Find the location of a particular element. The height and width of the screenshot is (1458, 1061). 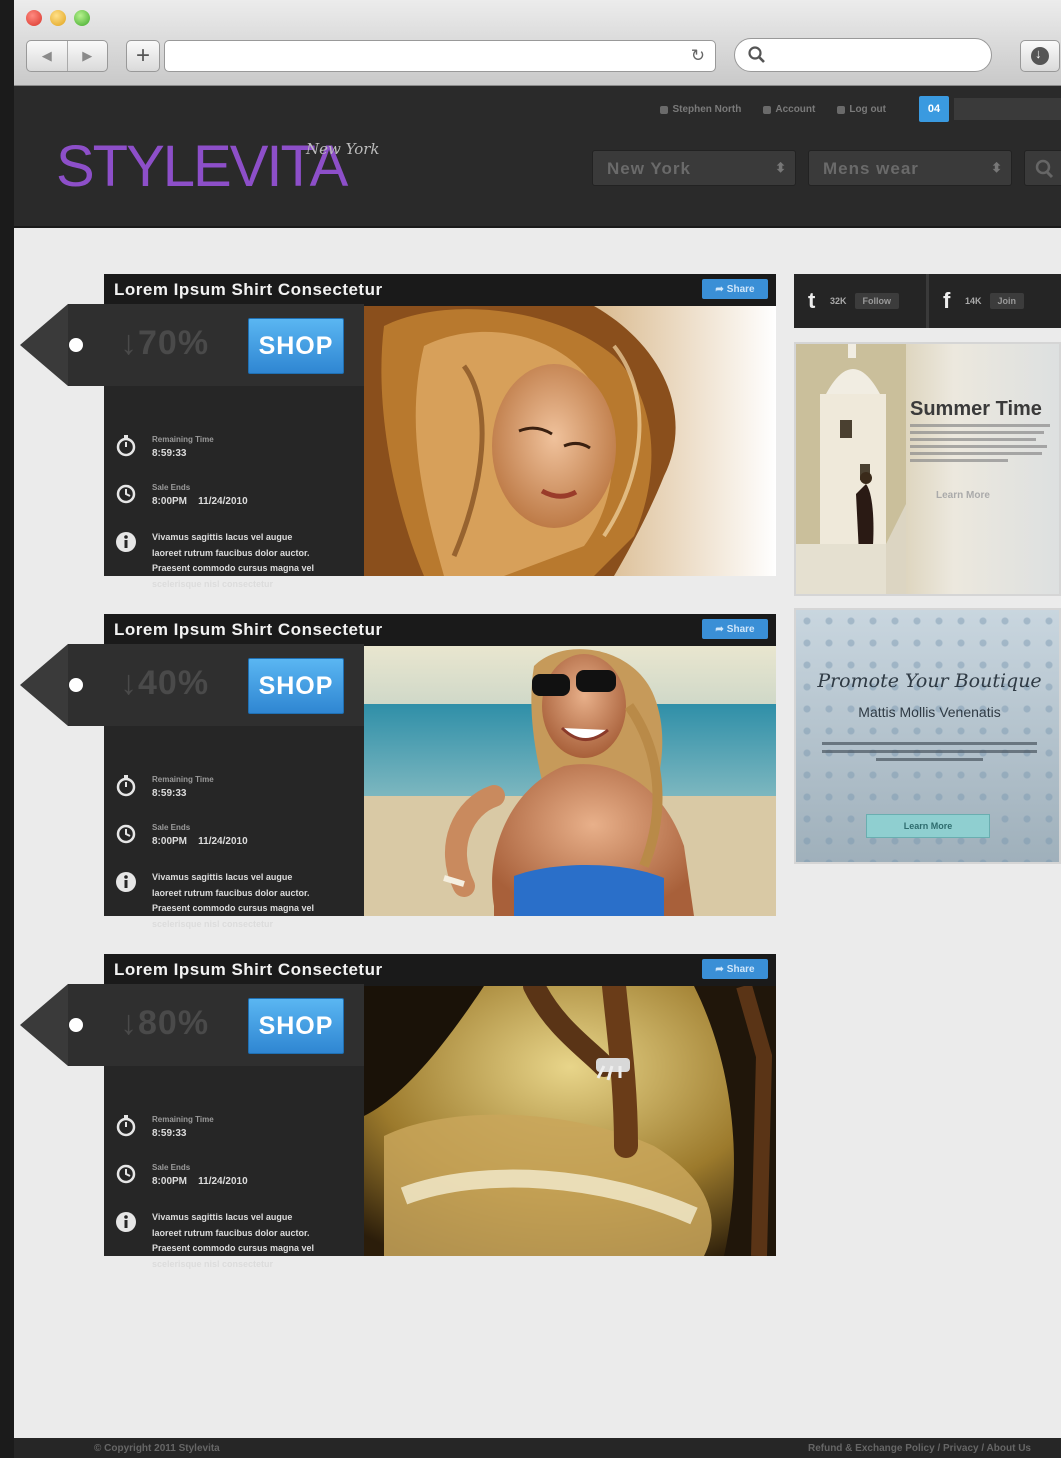

search-icon is located at coordinates (1044, 169).